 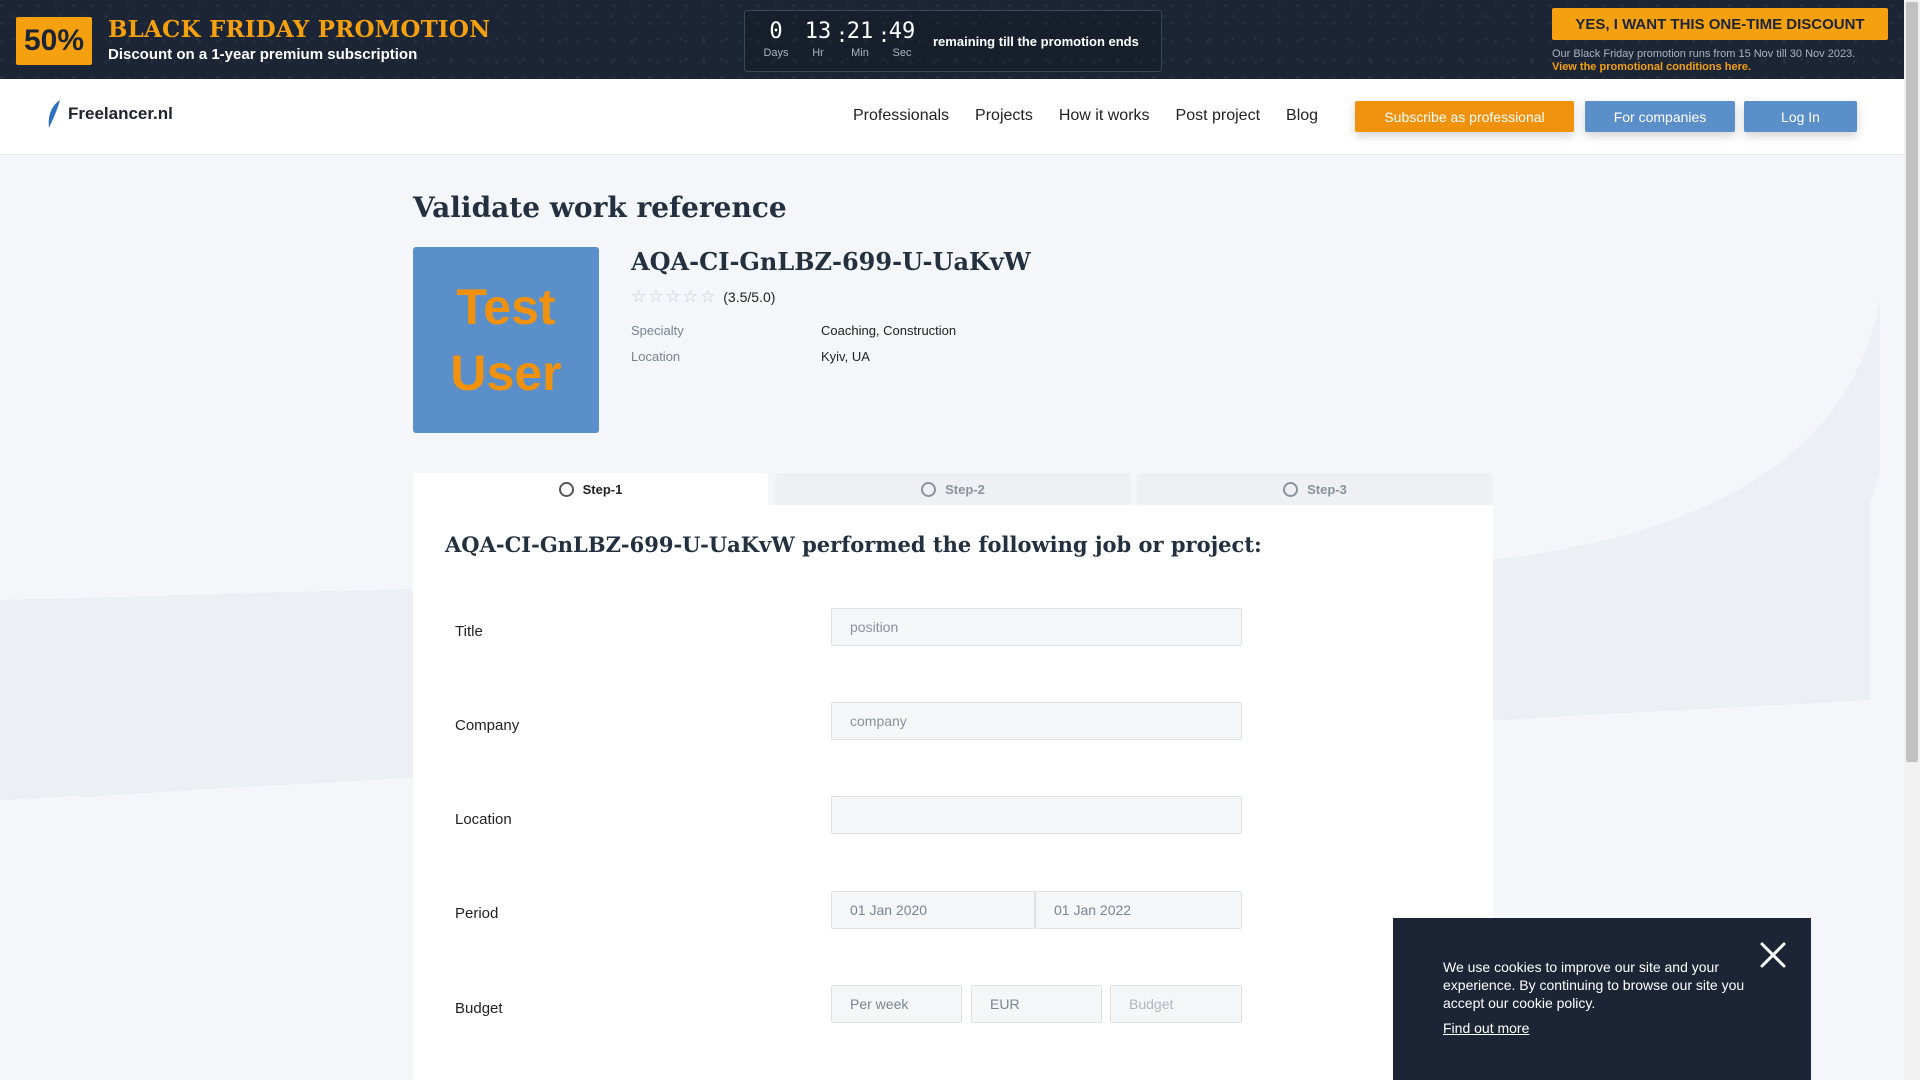 I want to click on budget-frequency-select: Per week, so click(x=896, y=1004).